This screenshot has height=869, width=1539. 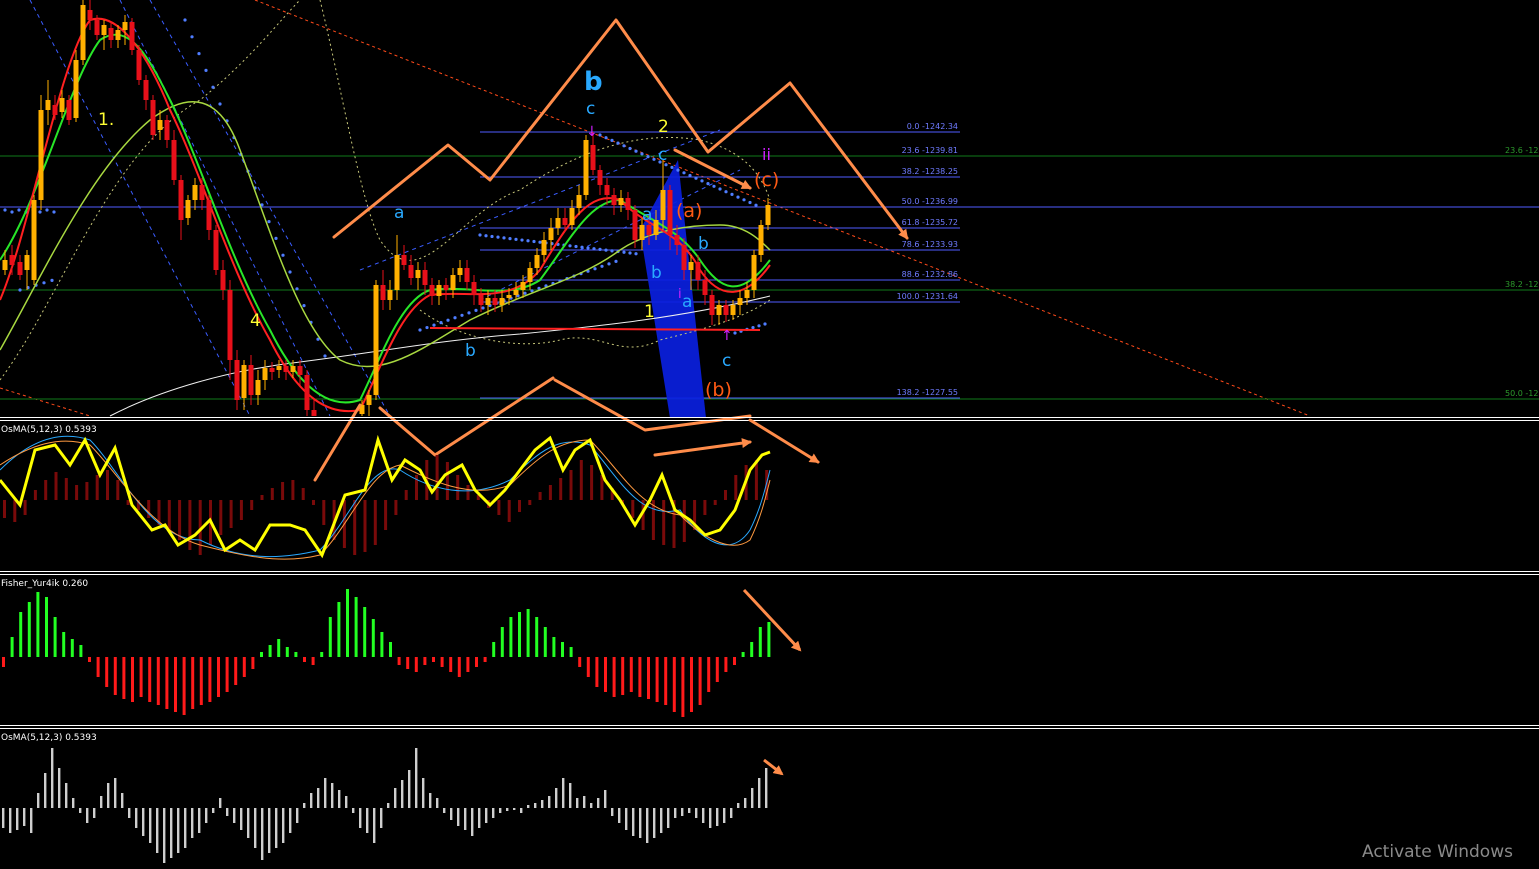 What do you see at coordinates (593, 82) in the screenshot?
I see `wave-label-b-big: b` at bounding box center [593, 82].